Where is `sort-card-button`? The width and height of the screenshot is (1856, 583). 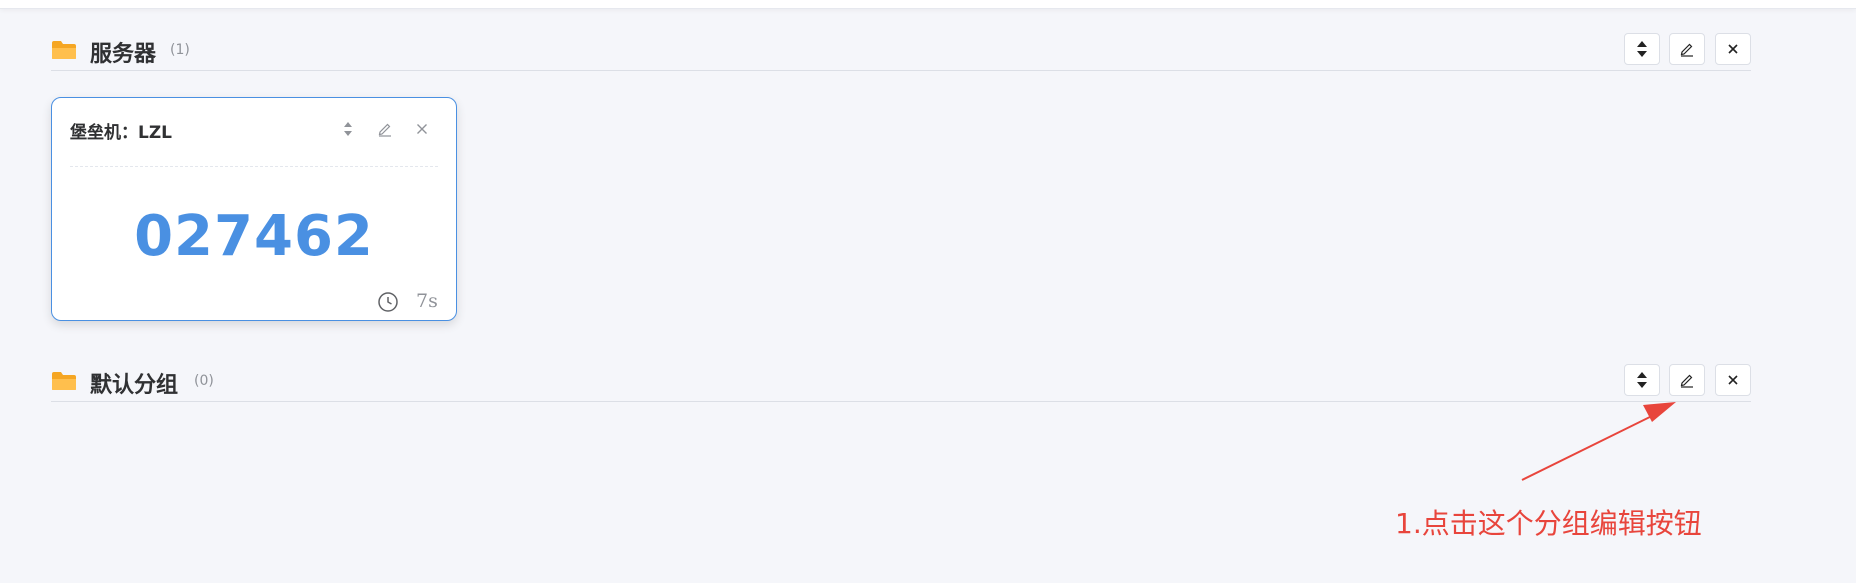 sort-card-button is located at coordinates (348, 129).